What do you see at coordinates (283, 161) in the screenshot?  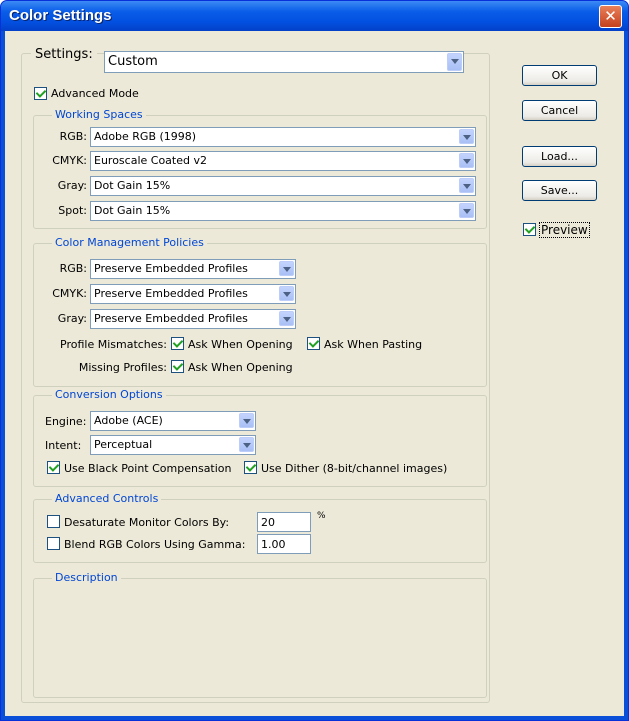 I see `ws-cmyk-select: Euroscale Coated v2` at bounding box center [283, 161].